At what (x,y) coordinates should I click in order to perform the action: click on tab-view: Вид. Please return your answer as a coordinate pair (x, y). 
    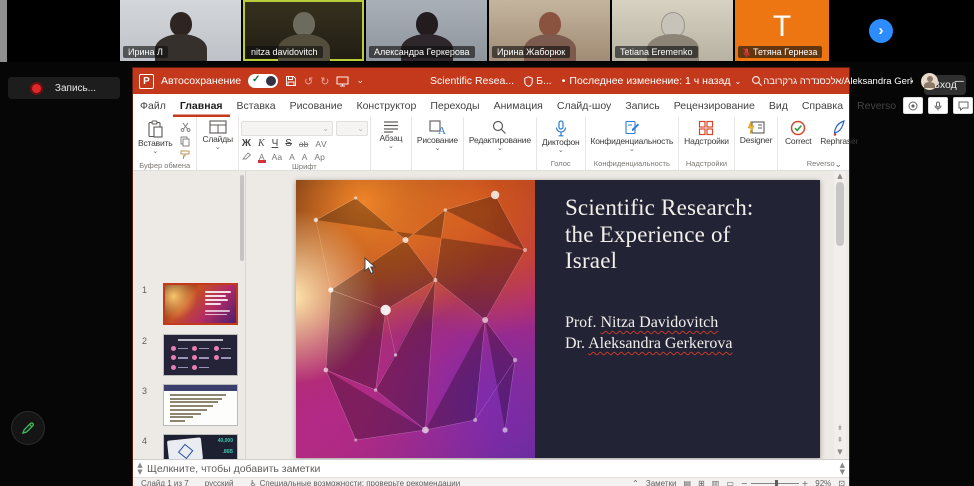
    Looking at the image, I should click on (778, 105).